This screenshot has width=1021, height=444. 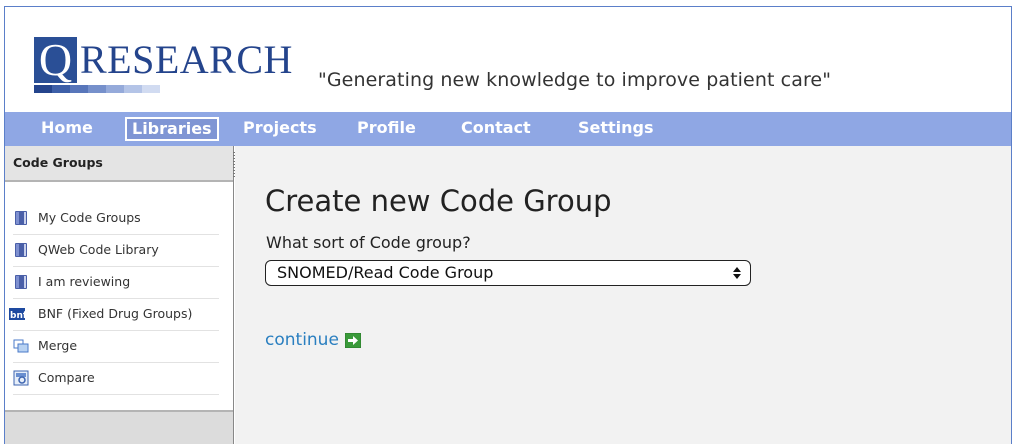 I want to click on nav-libraries: Libraries, so click(x=172, y=129).